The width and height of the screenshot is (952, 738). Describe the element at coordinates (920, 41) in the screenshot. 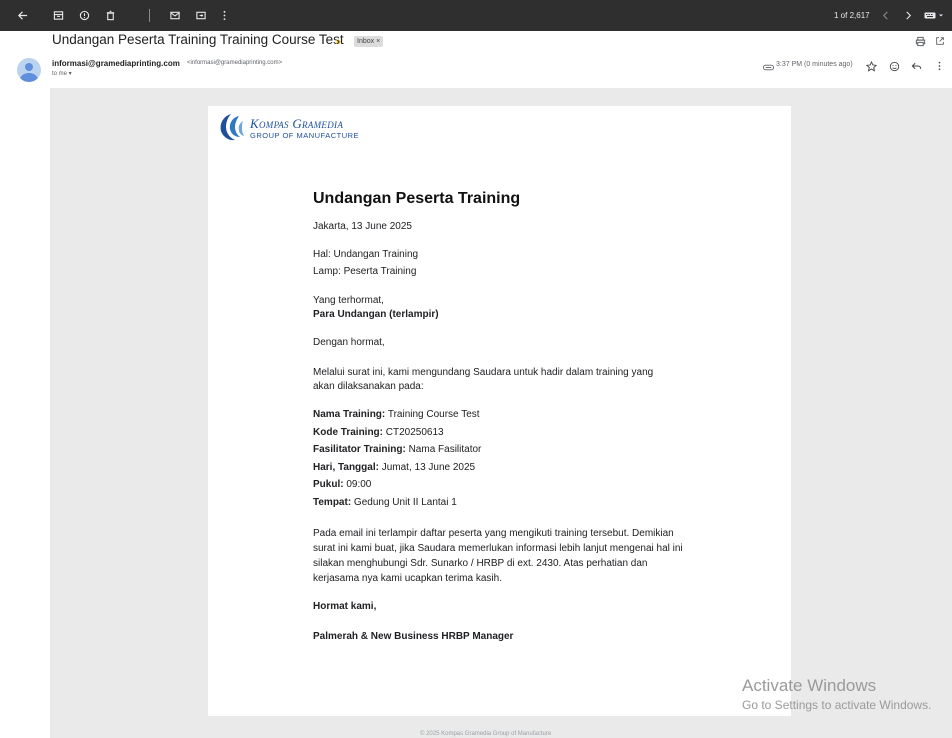

I see `print-icon` at that location.